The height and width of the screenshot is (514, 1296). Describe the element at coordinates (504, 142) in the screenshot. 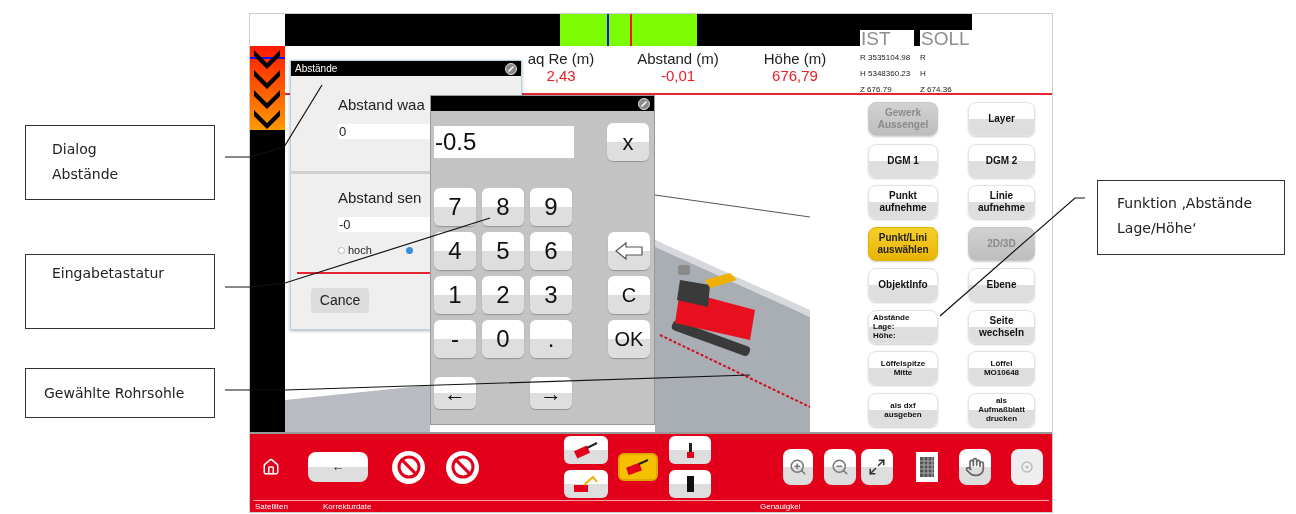

I see `display-field: -0.5` at that location.